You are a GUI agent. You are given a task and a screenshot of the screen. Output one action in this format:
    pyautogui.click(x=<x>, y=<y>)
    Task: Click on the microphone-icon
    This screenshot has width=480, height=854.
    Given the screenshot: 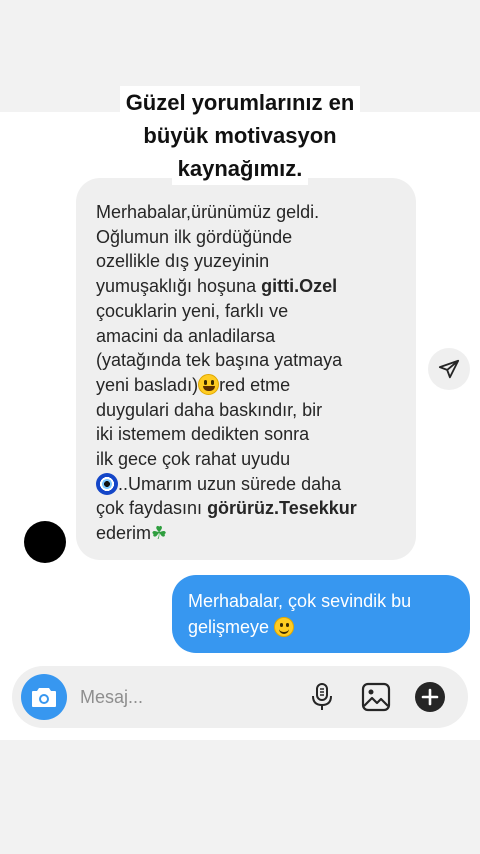 What is the action you would take?
    pyautogui.click(x=322, y=696)
    